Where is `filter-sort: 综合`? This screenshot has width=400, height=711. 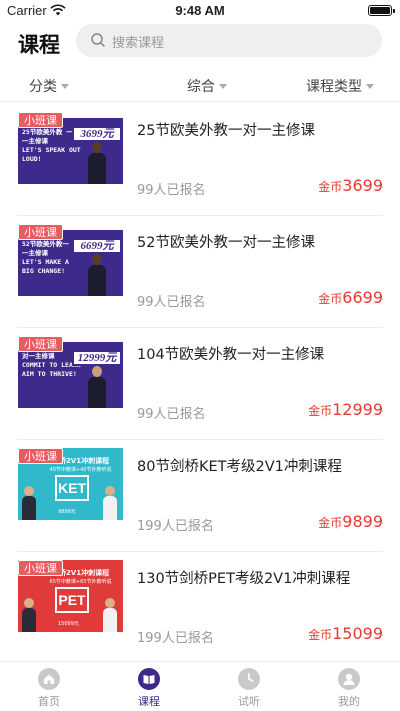 filter-sort: 综合 is located at coordinates (207, 86).